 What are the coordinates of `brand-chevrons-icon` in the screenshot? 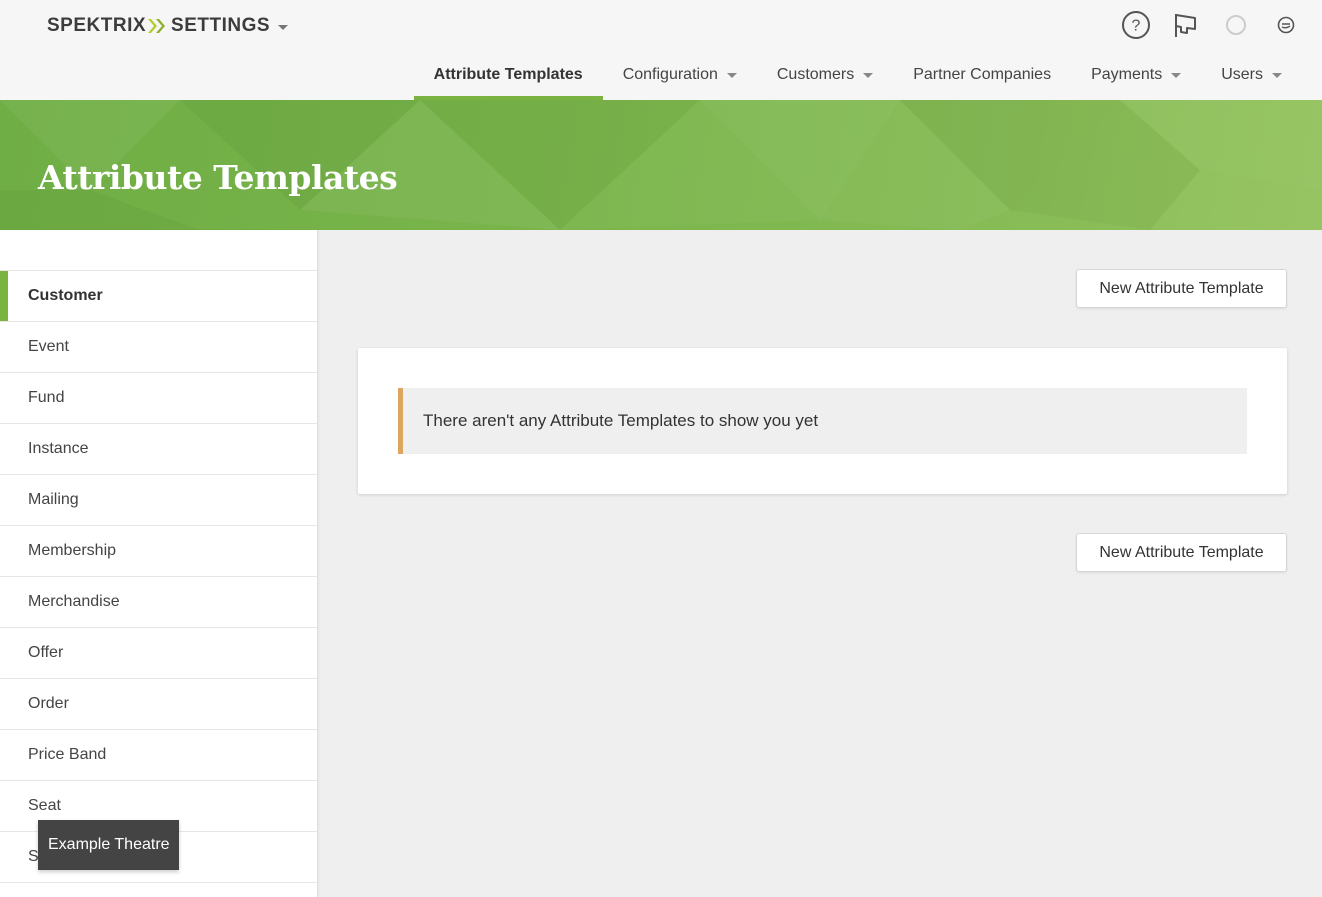 It's located at (157, 26).